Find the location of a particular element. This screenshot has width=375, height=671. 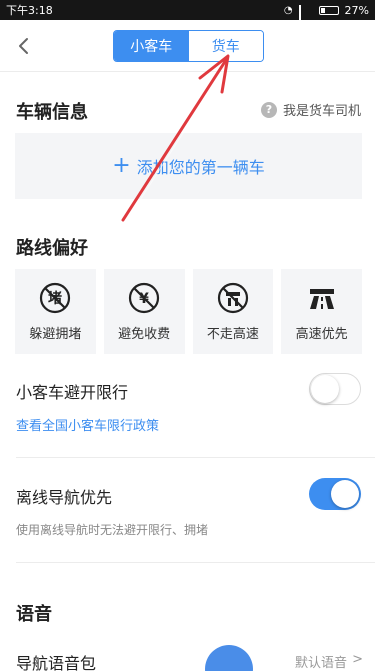

avoid-toll-icon: ¥ is located at coordinates (144, 298).